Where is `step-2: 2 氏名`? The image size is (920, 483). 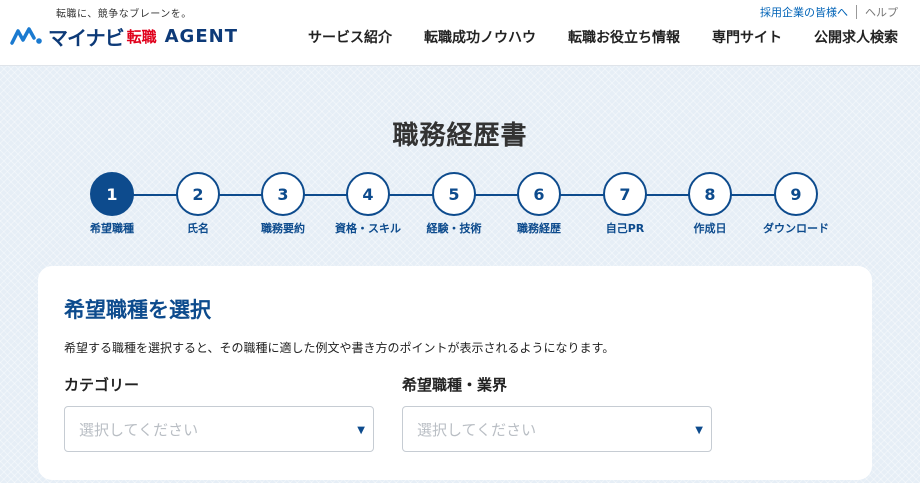
step-2: 2 氏名 is located at coordinates (198, 204).